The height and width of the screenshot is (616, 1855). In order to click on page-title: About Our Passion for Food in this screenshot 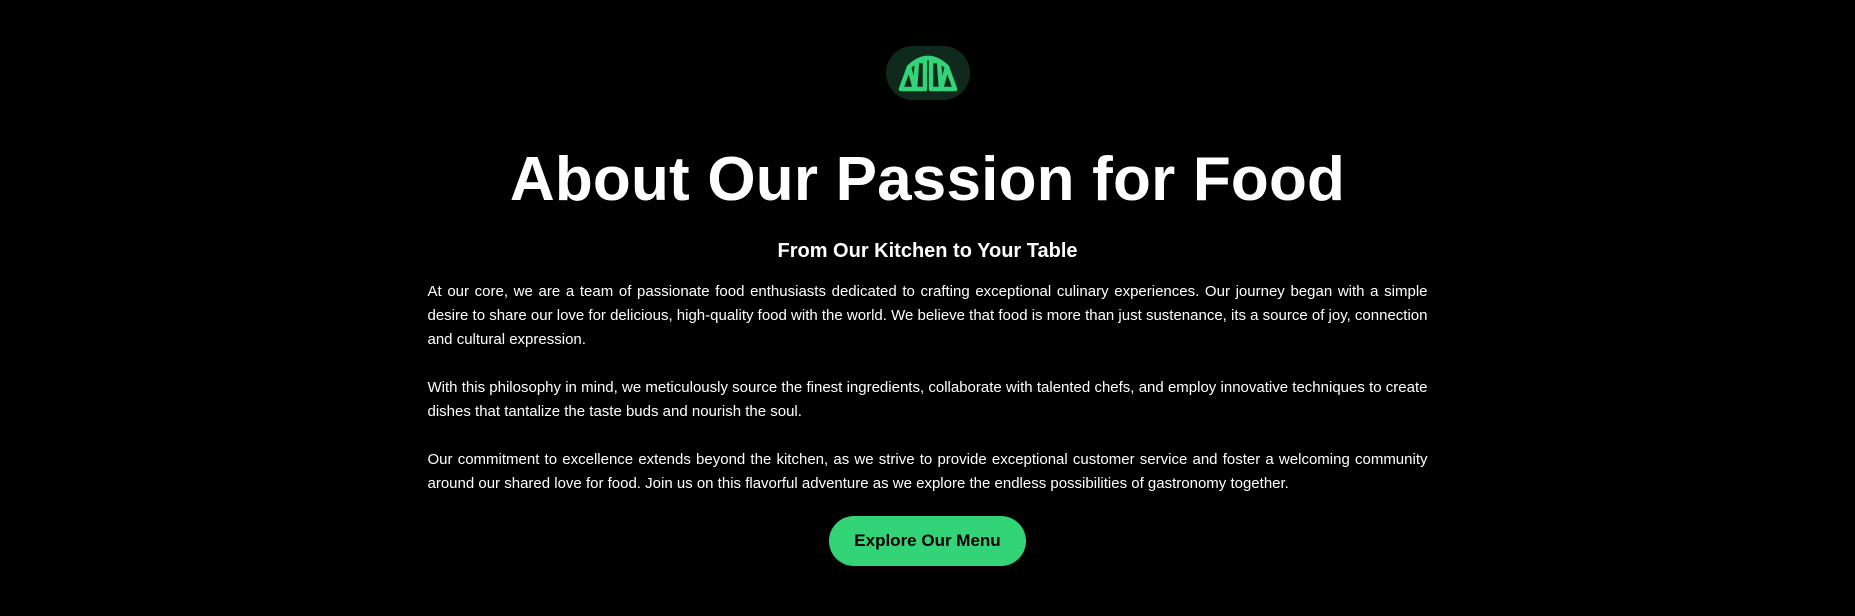, I will do `click(927, 179)`.